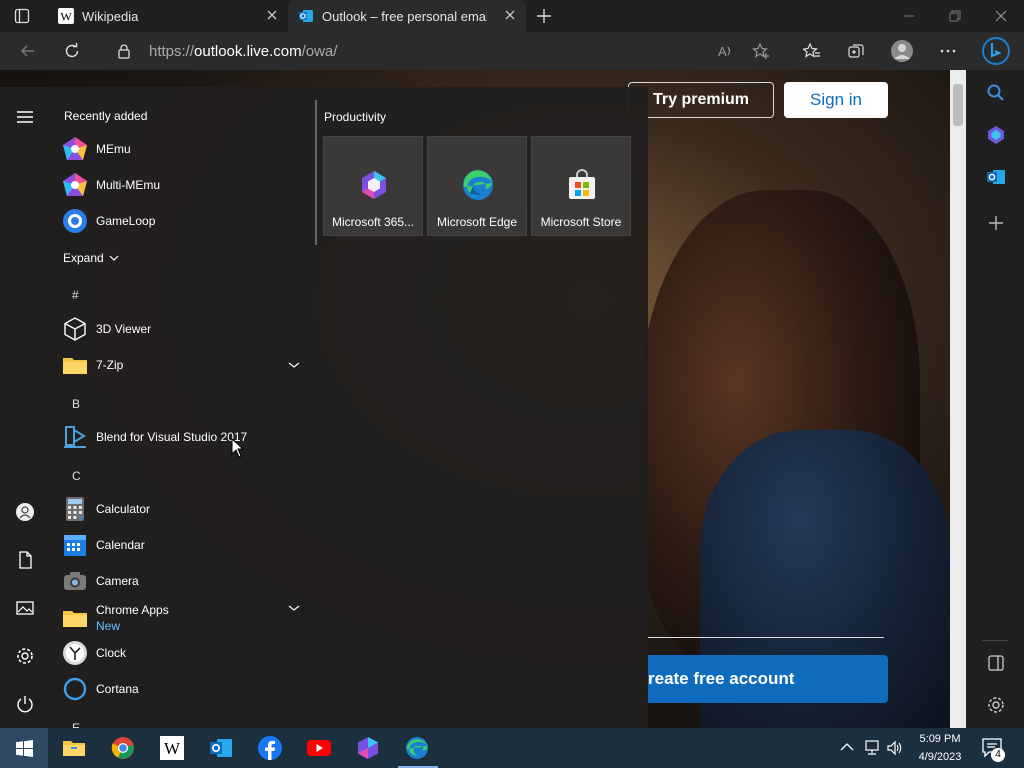 This screenshot has width=1024, height=768. I want to click on tile-label: Microsoft Edge, so click(477, 222).